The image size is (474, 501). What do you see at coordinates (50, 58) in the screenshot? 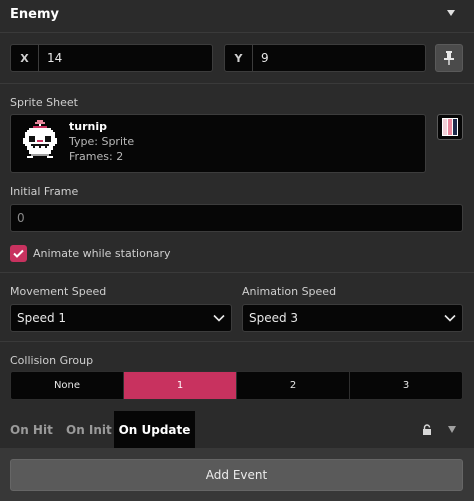
I see `x-value: 14` at bounding box center [50, 58].